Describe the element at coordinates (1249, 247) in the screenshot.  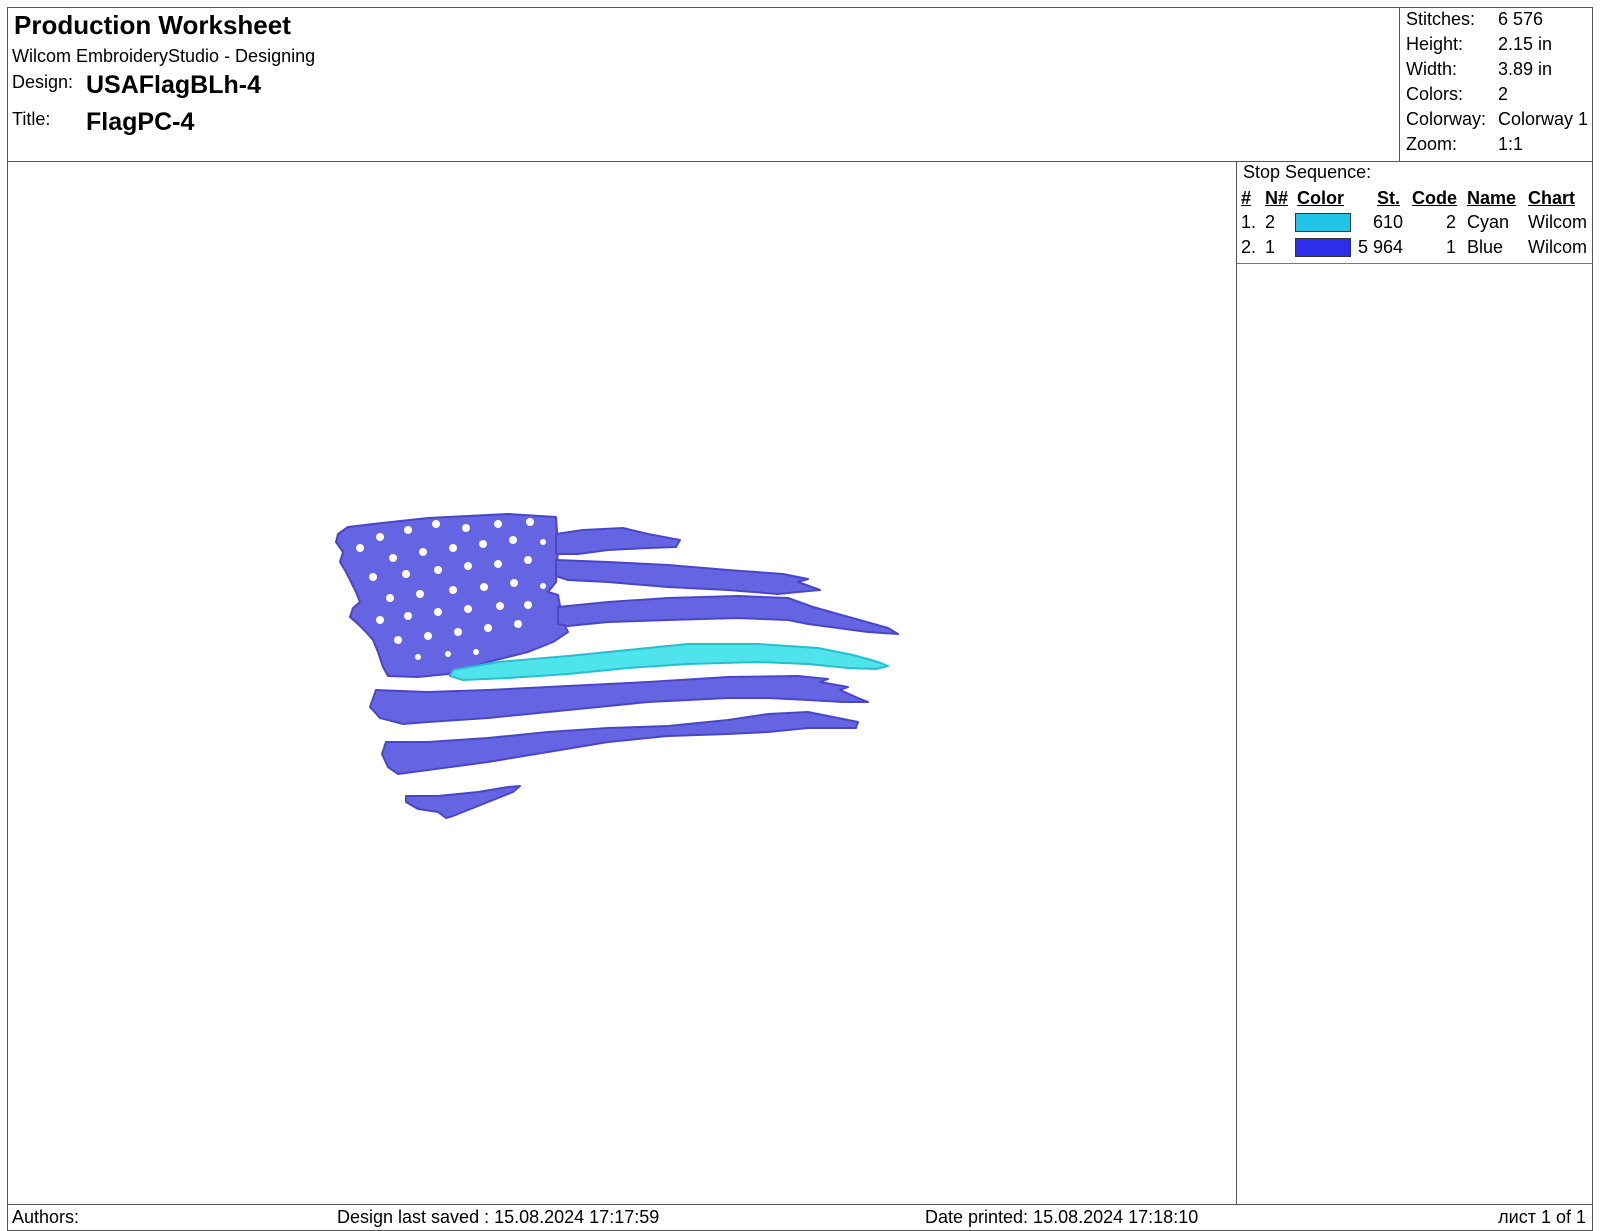
I see `row-index: 2.` at that location.